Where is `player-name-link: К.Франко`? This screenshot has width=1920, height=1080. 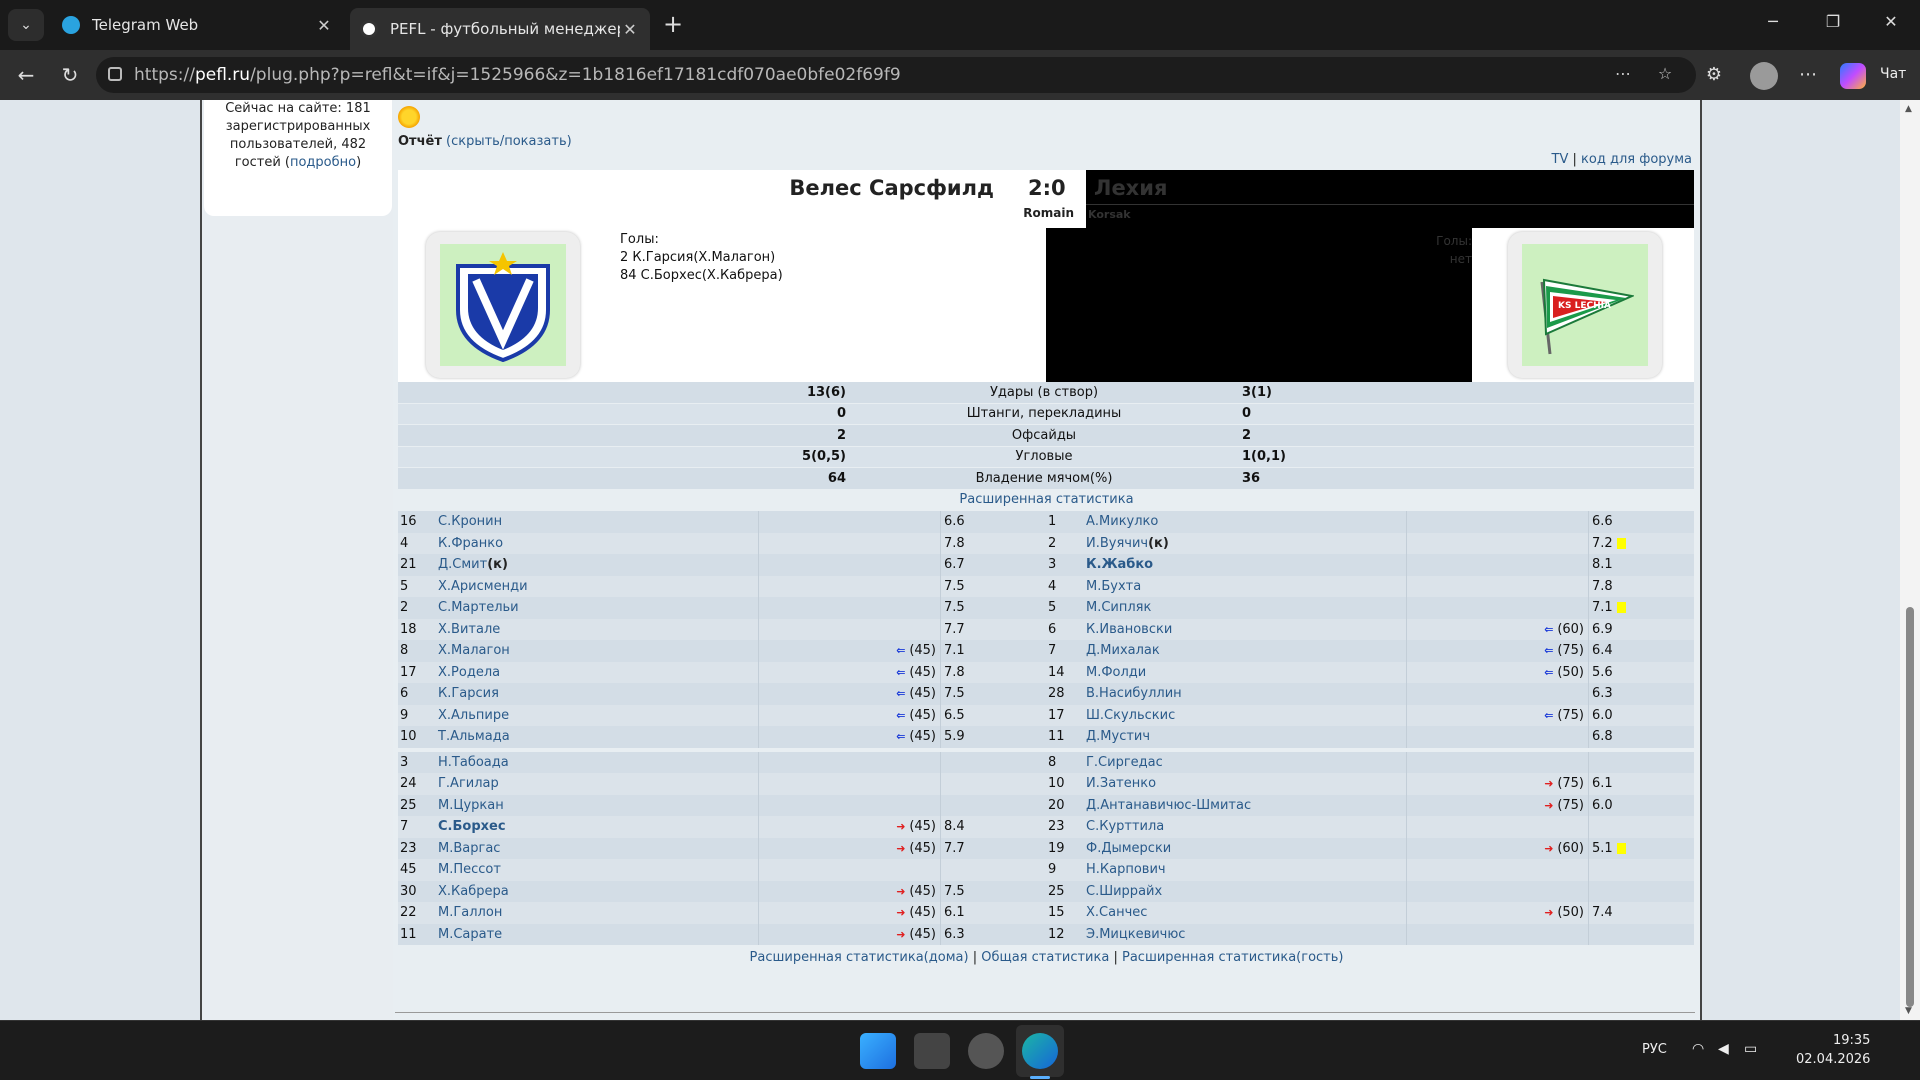
player-name-link: К.Франко is located at coordinates (598, 543).